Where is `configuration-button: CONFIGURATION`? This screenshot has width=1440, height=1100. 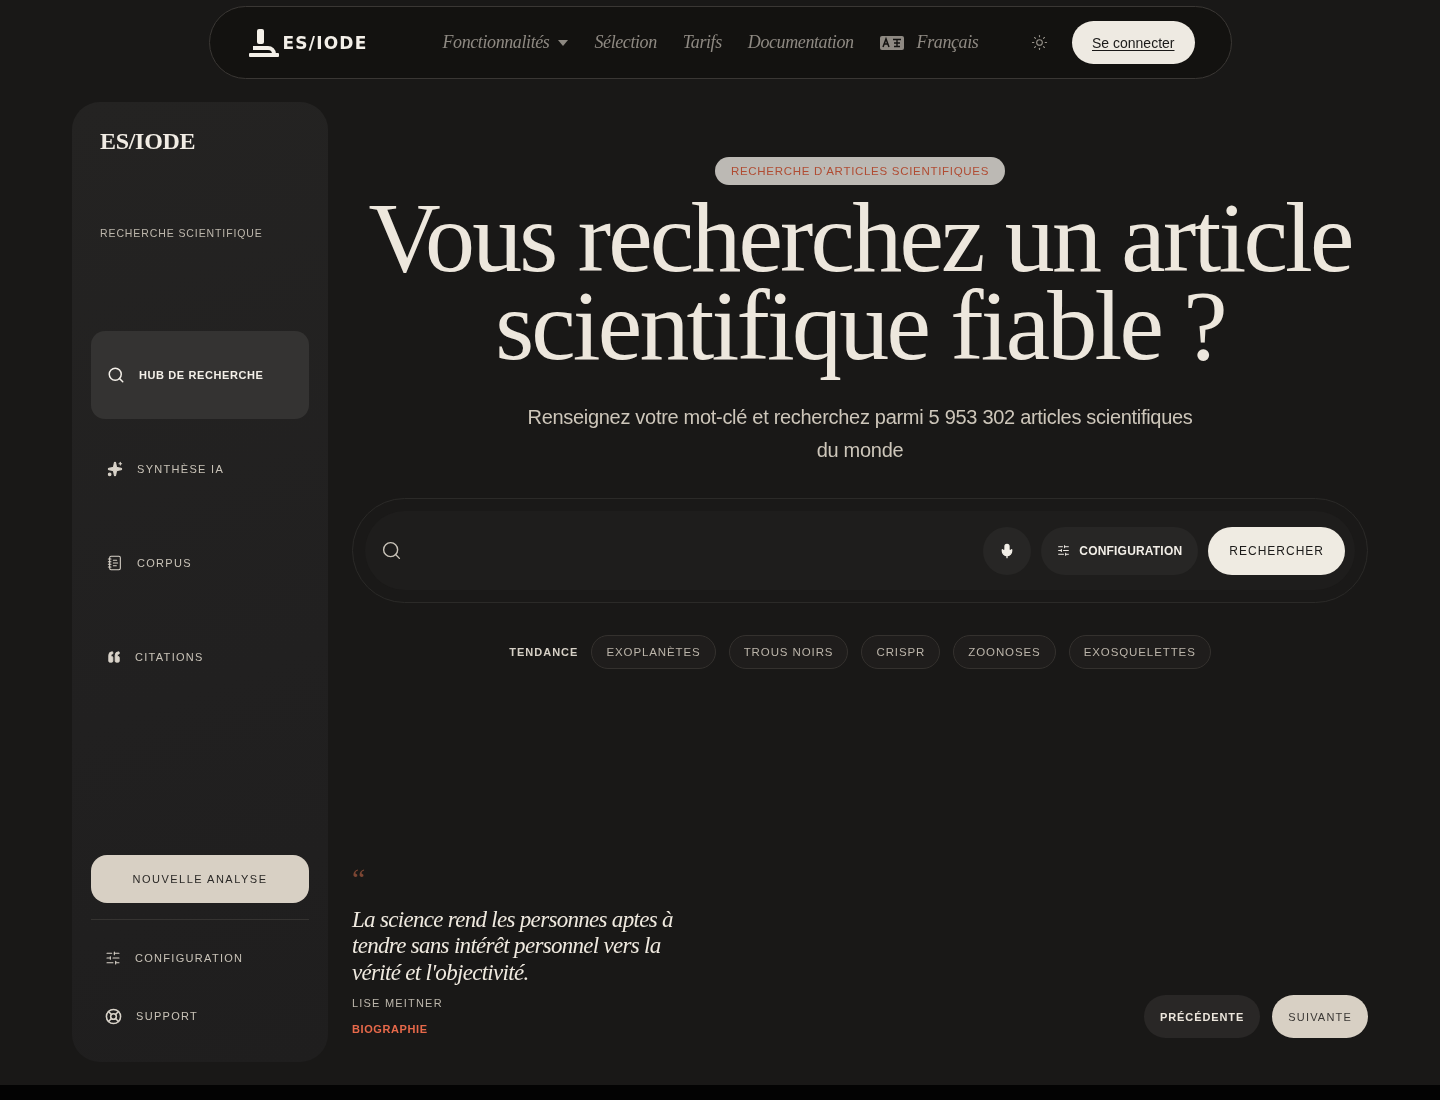
configuration-button: CONFIGURATION is located at coordinates (1120, 550).